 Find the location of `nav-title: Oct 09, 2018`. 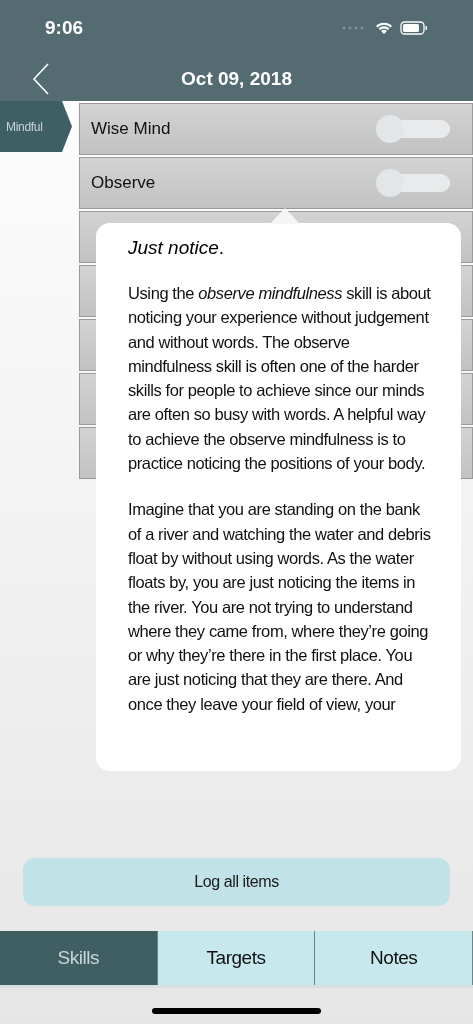

nav-title: Oct 09, 2018 is located at coordinates (236, 79).